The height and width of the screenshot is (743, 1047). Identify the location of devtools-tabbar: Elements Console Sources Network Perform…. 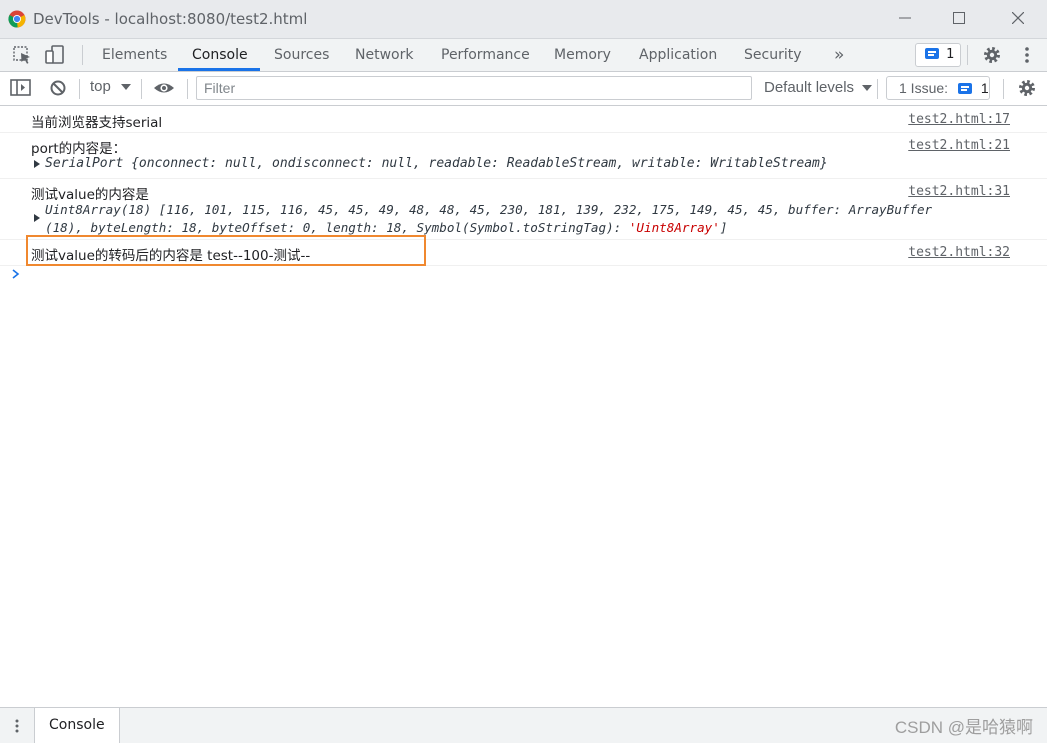
(523, 55).